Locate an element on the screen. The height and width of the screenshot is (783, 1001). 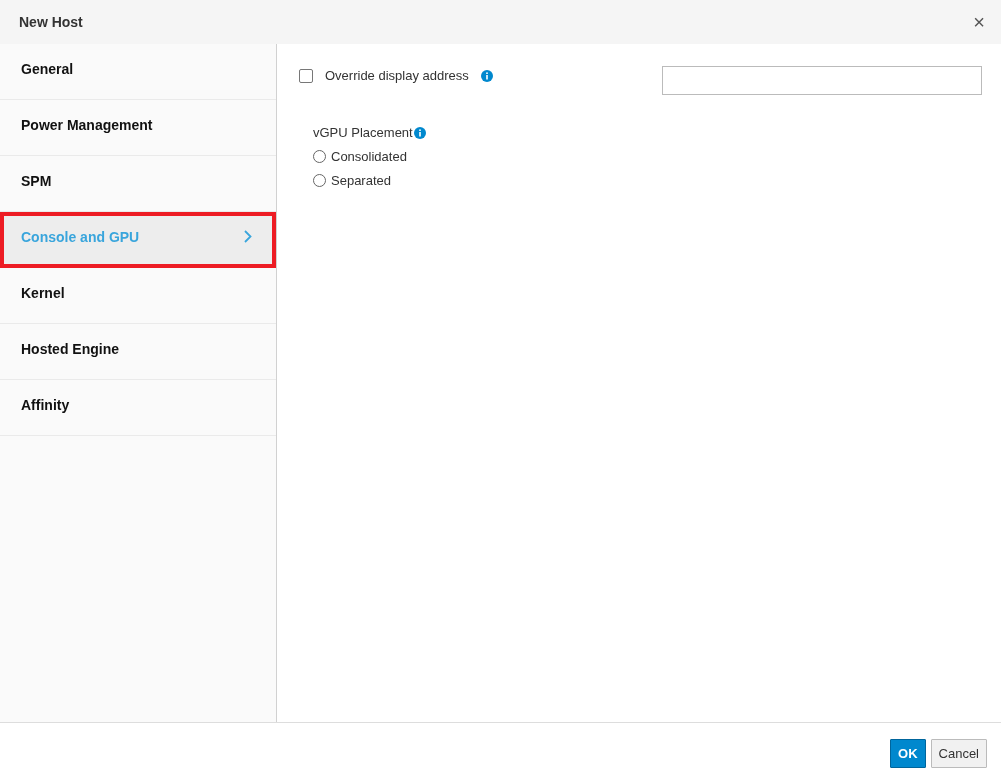
sidebar-item: Power Management is located at coordinates (138, 128).